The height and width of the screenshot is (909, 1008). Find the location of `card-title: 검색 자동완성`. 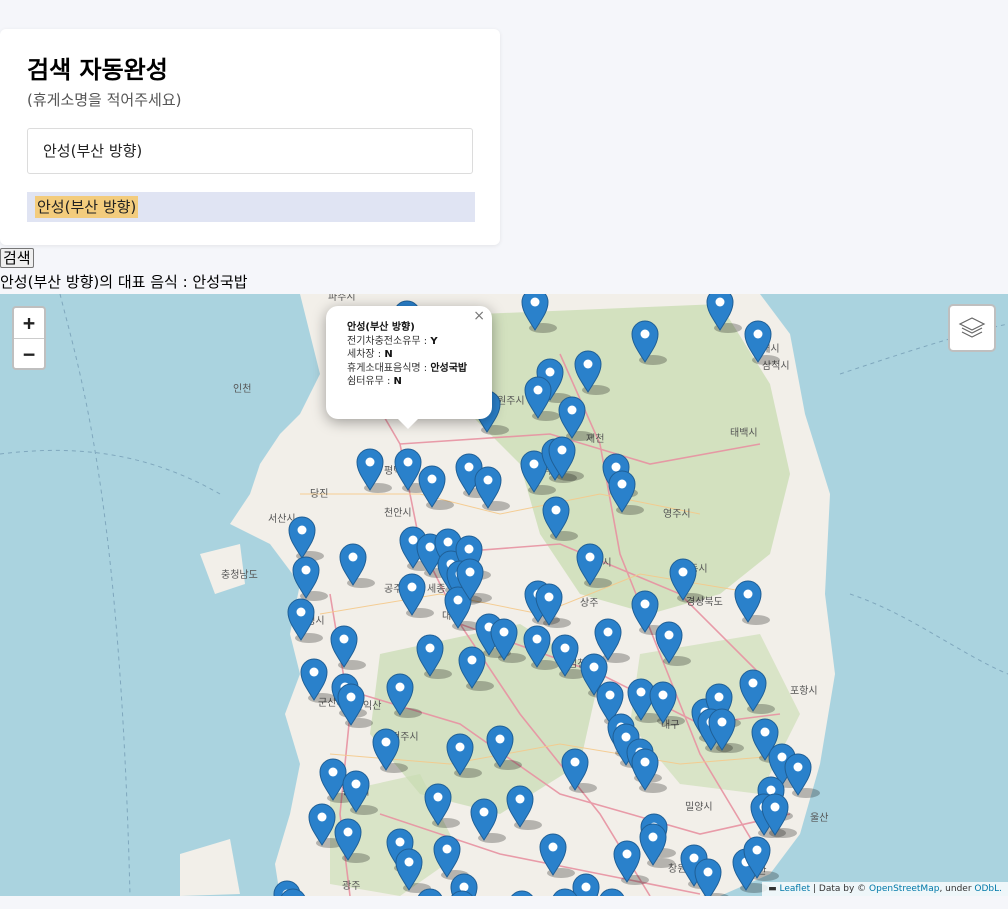

card-title: 검색 자동완성 is located at coordinates (97, 70).